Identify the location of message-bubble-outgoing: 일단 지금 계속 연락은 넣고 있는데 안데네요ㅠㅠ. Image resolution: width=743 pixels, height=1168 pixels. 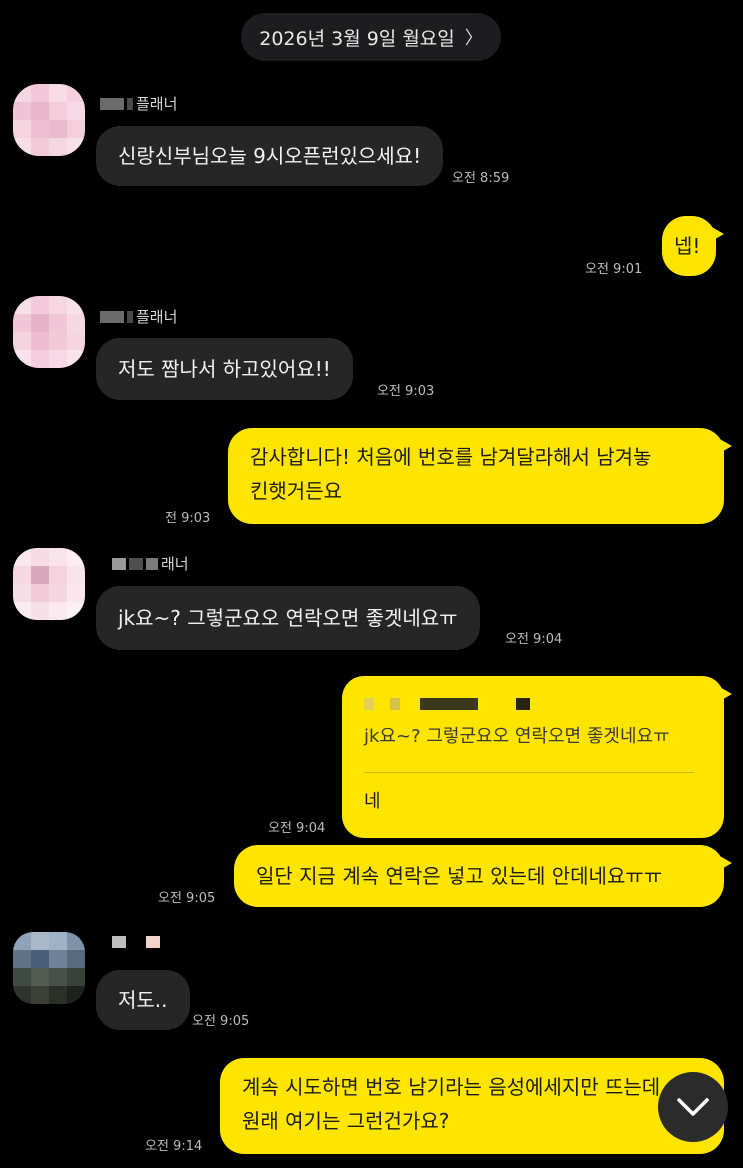
(483, 876).